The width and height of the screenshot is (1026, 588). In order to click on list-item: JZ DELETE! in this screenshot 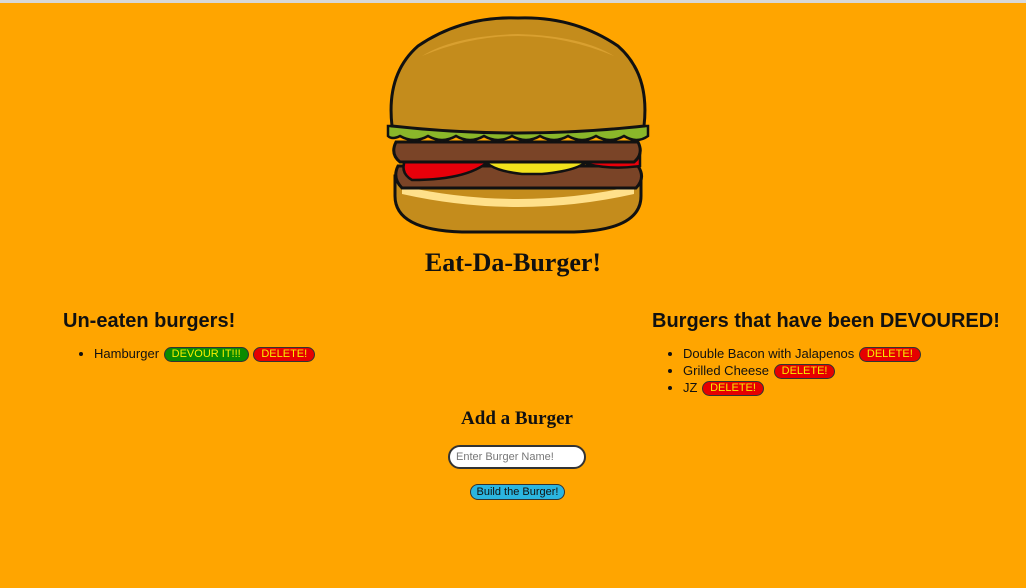, I will do `click(802, 388)`.